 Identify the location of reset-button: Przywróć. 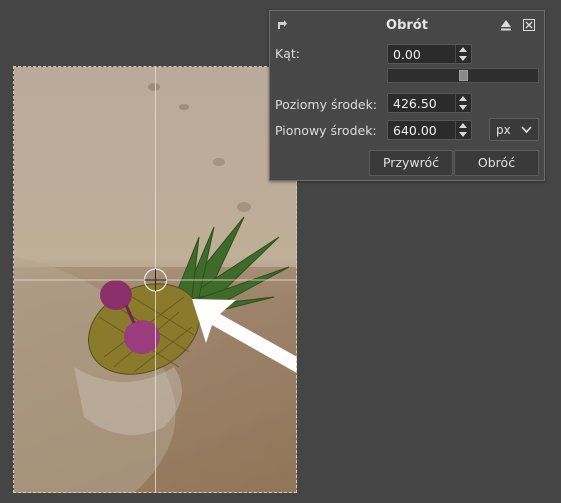
(411, 163).